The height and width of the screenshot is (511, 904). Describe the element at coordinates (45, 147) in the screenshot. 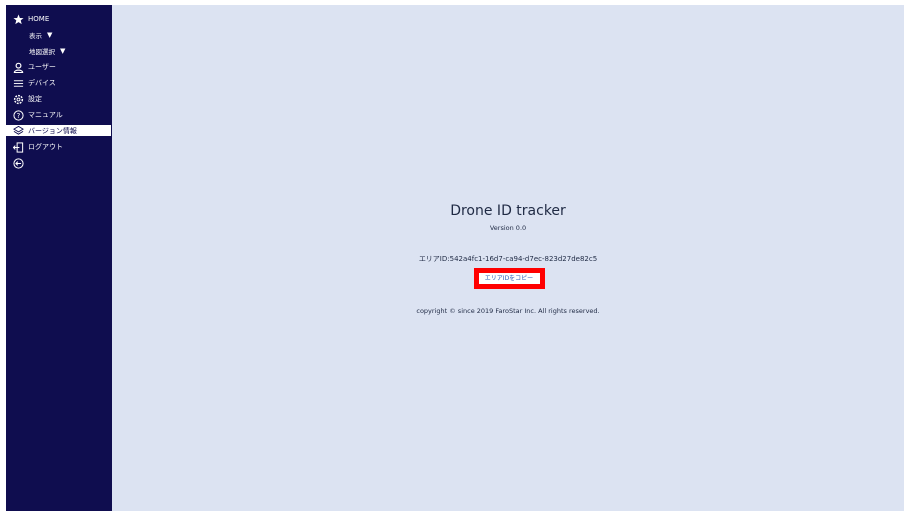

I see `sidebar-item-label: ログアウト` at that location.